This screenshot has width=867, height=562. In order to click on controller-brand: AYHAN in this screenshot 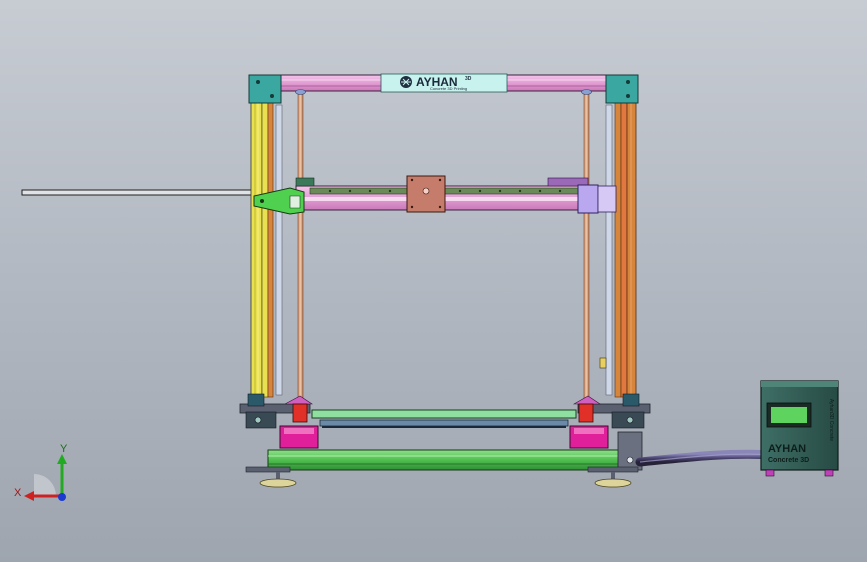, I will do `click(787, 449)`.